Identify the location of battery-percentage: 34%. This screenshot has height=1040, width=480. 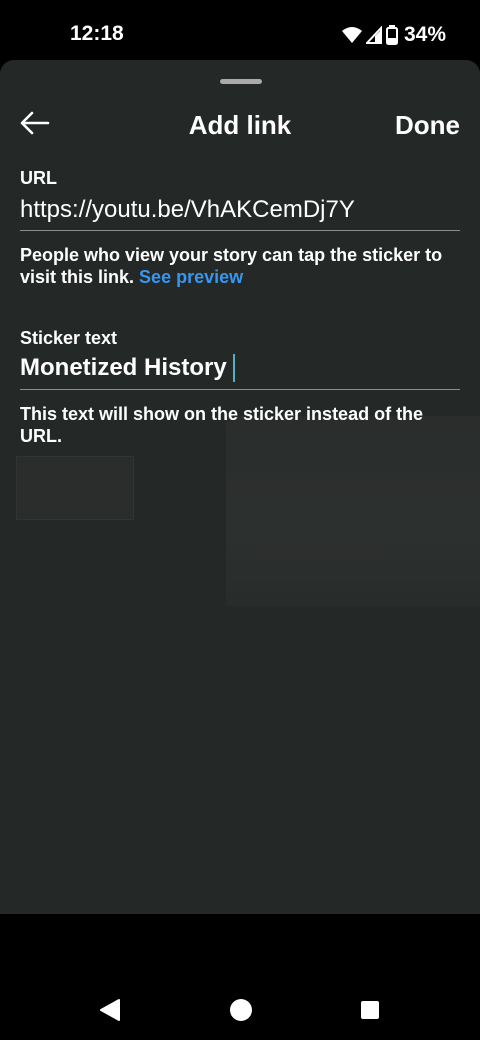
(424, 34).